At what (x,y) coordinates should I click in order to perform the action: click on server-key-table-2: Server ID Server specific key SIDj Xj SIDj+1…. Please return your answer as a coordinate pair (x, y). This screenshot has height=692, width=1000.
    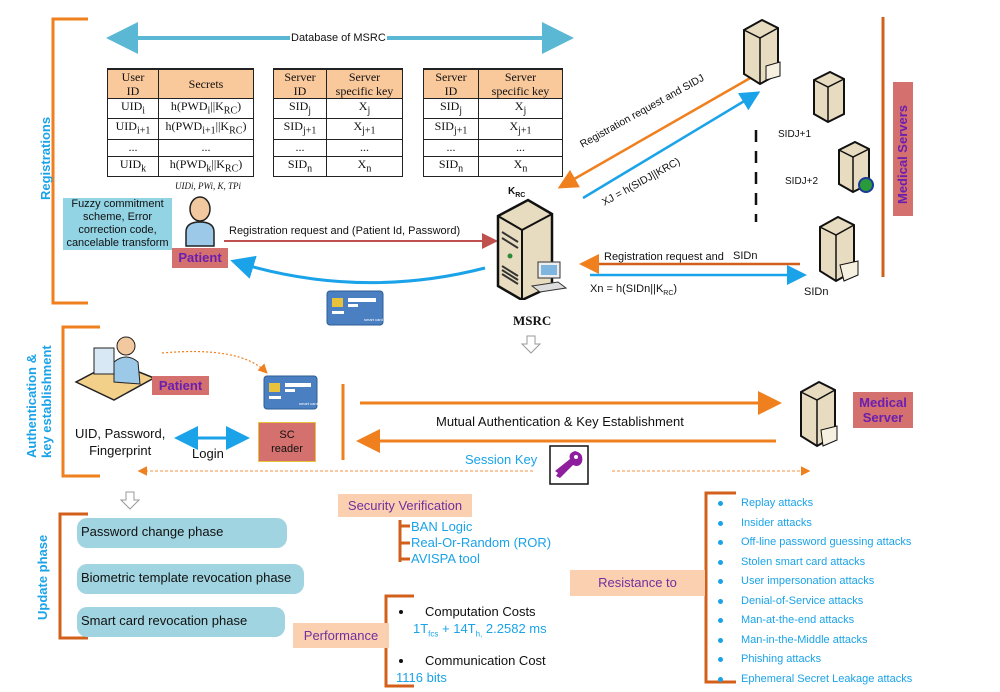
    Looking at the image, I should click on (493, 123).